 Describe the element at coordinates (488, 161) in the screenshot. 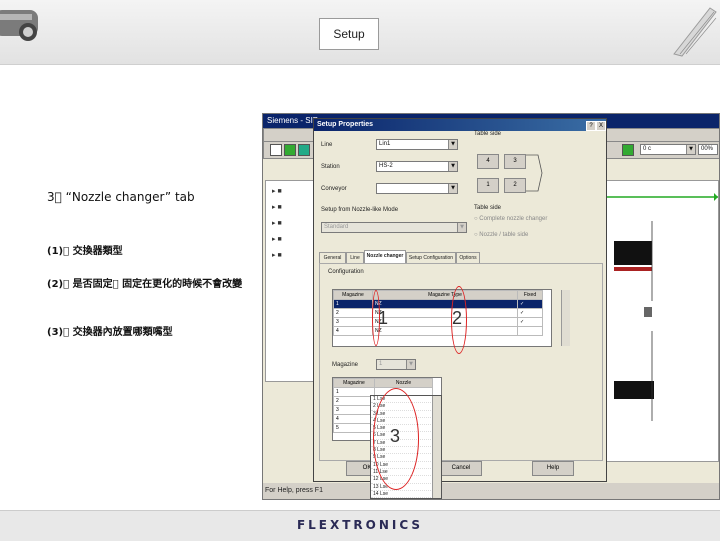

I see `table-side-4-button: 4` at that location.